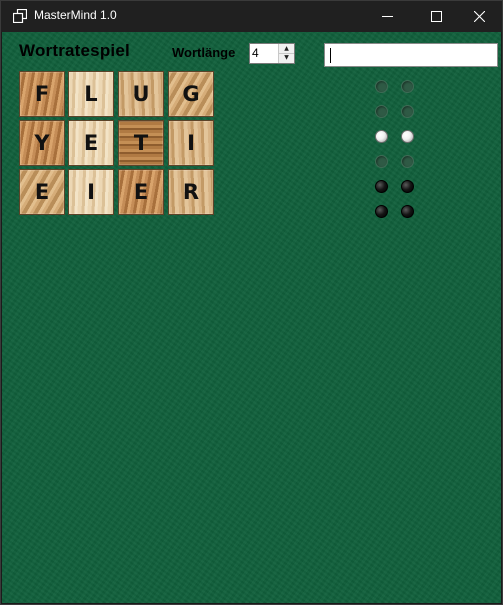 The height and width of the screenshot is (605, 503). Describe the element at coordinates (75, 15) in the screenshot. I see `window-title: MasterMind 1.0` at that location.